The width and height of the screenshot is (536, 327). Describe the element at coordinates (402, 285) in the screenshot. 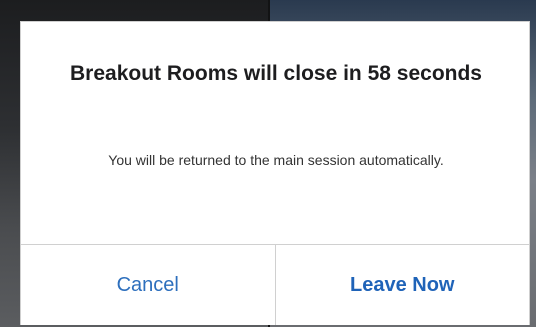

I see `leave-now-button: Leave Now` at that location.